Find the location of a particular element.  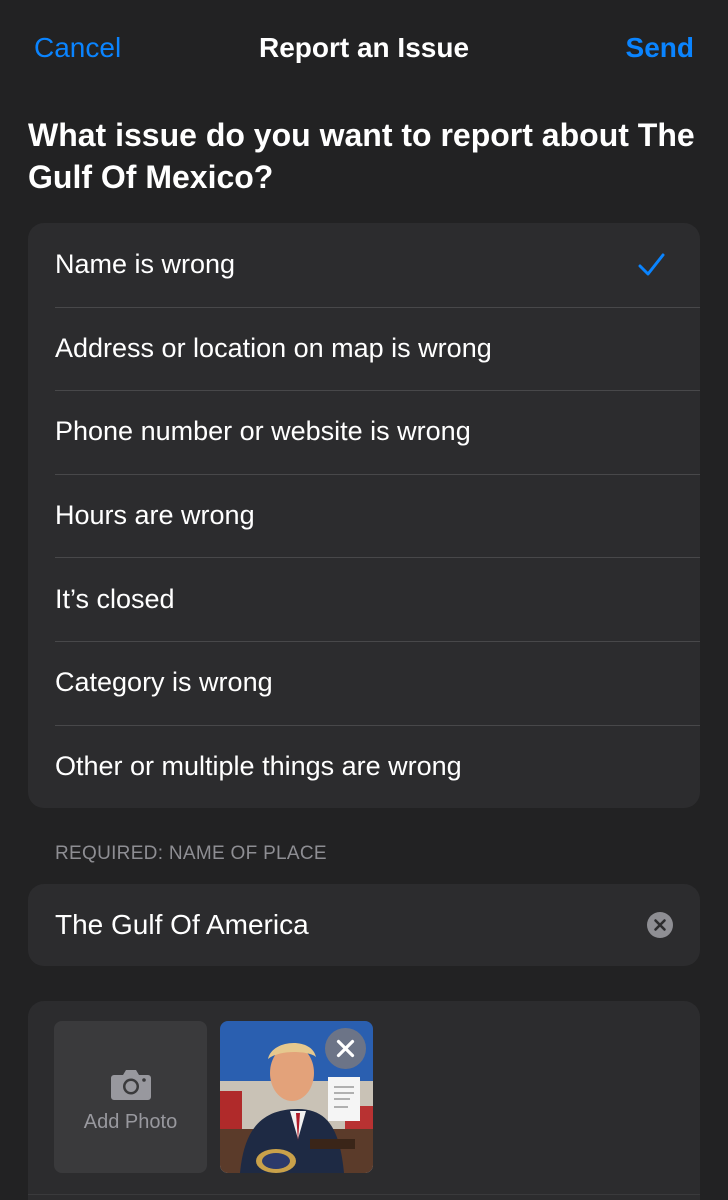

option-label: Phone number or website is wrong is located at coordinates (263, 431).